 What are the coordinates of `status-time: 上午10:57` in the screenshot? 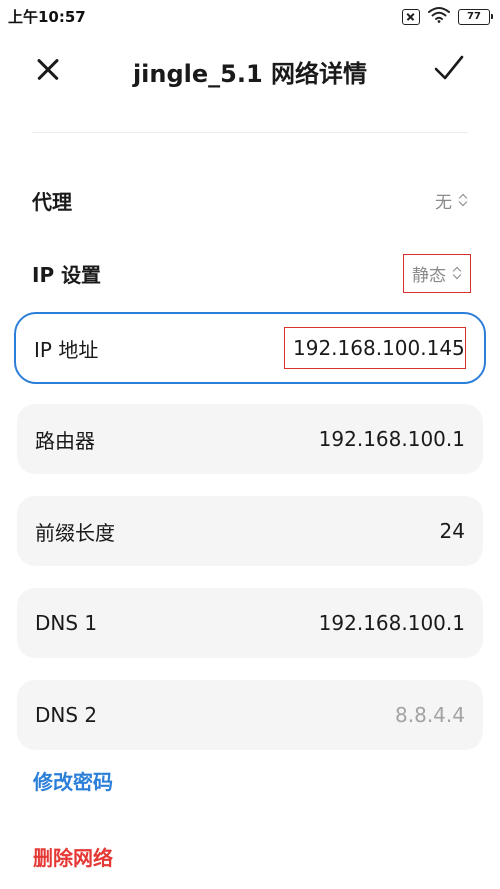 It's located at (47, 17).